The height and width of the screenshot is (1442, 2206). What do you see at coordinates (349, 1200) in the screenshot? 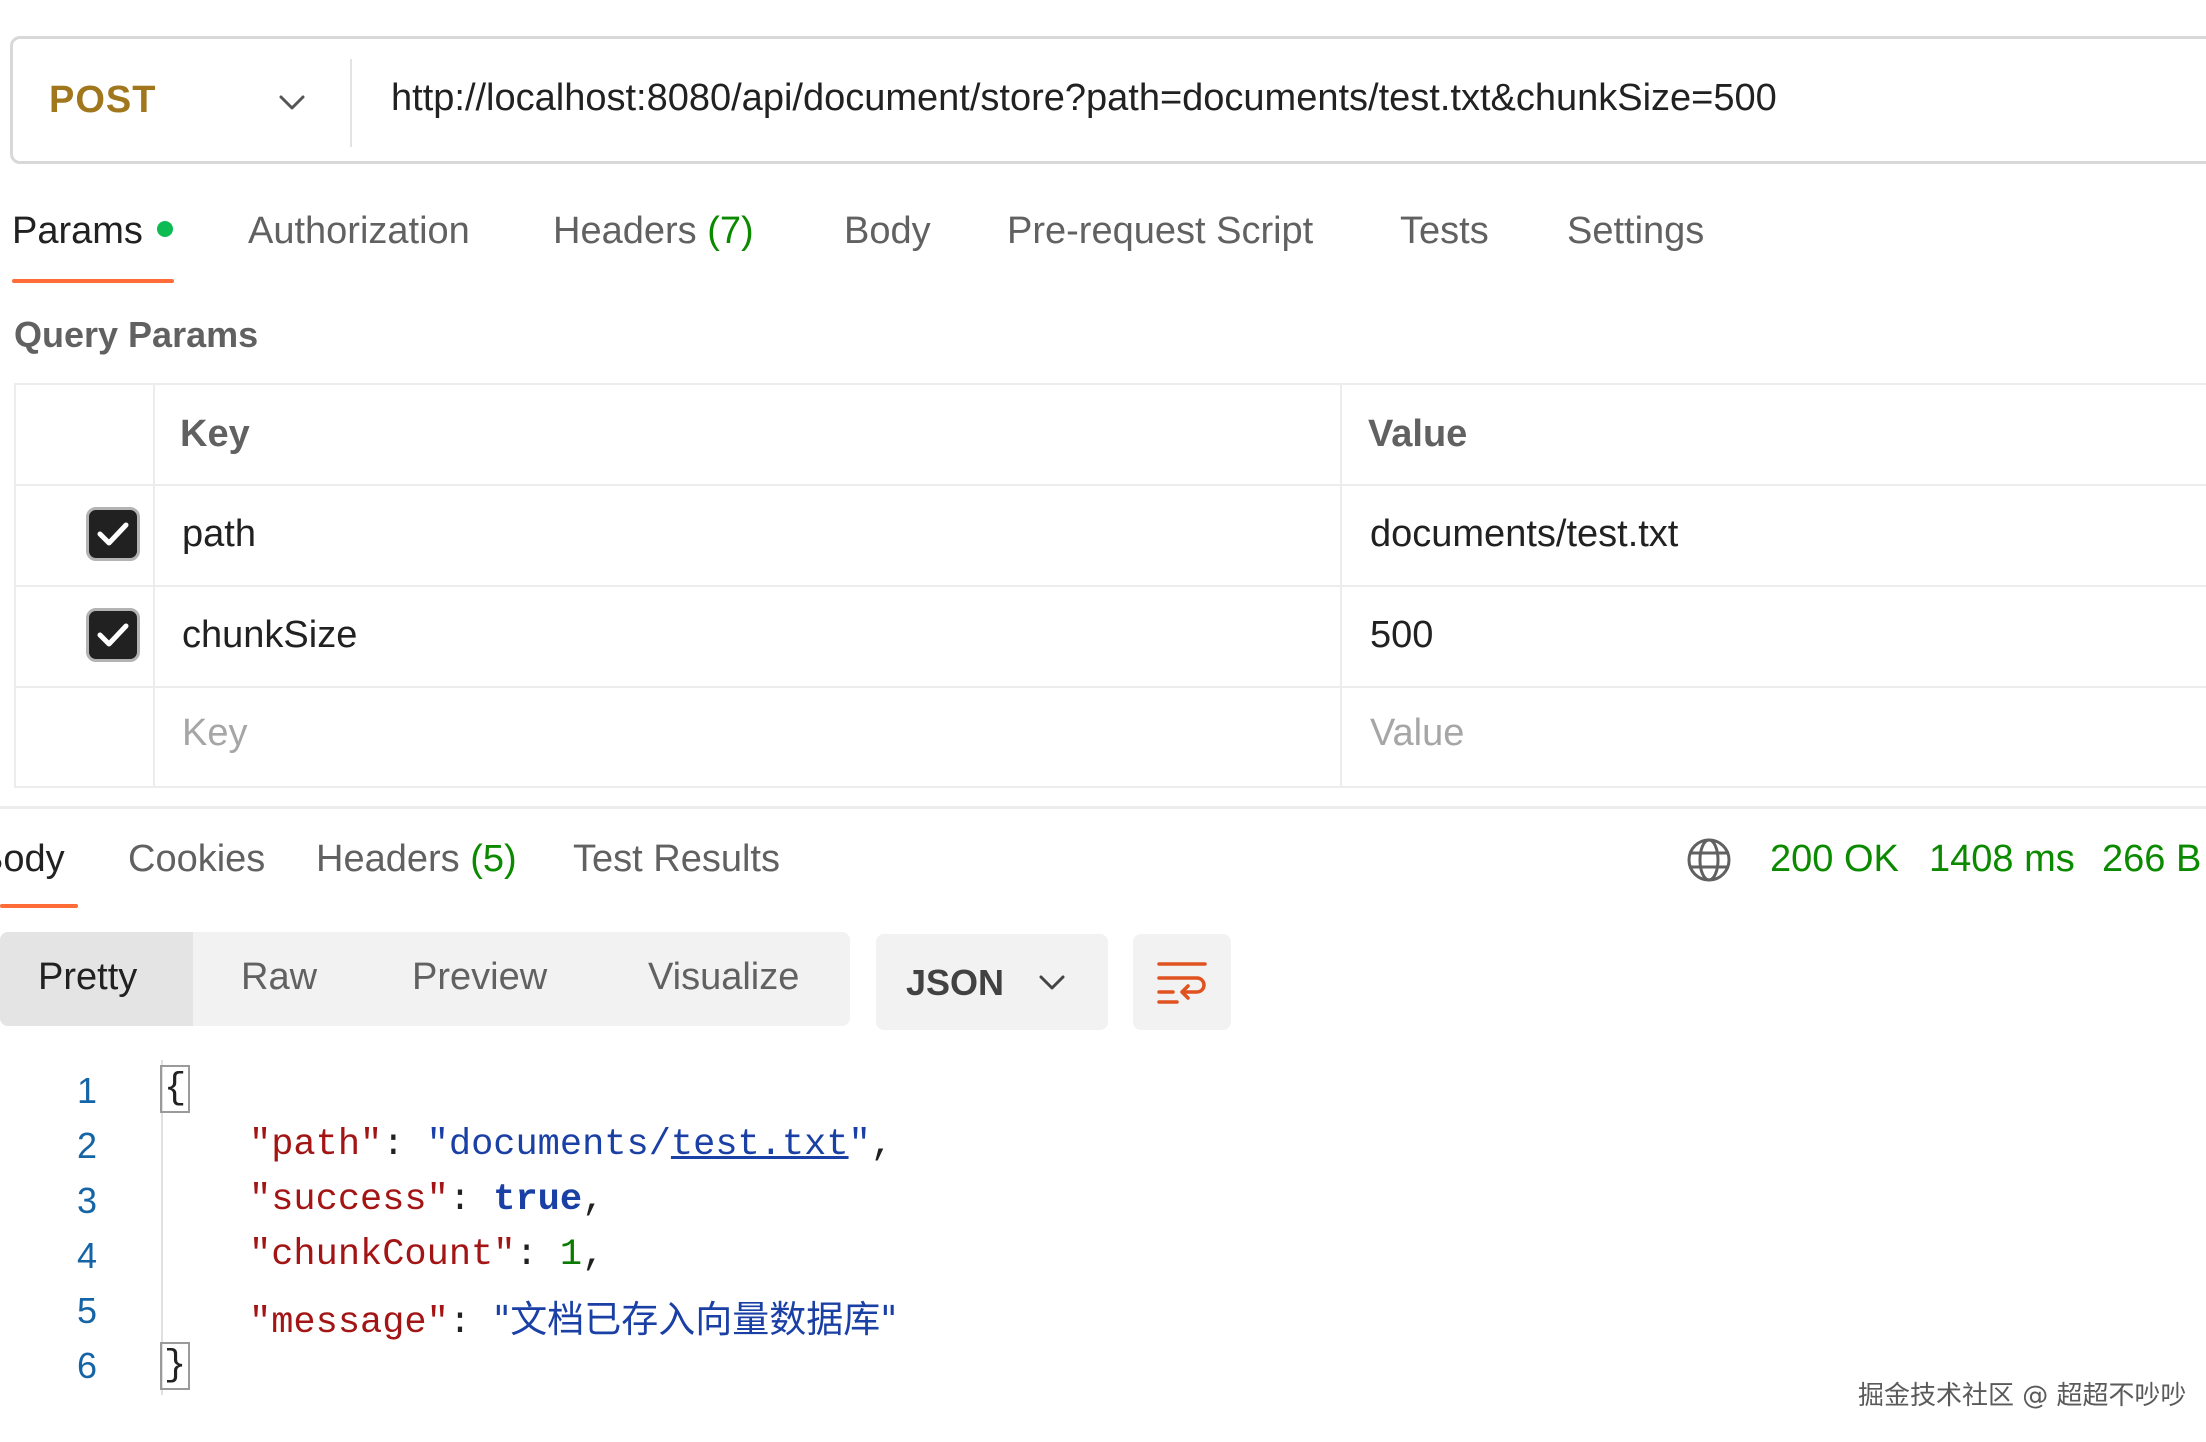
I see `json-key: "success"` at bounding box center [349, 1200].